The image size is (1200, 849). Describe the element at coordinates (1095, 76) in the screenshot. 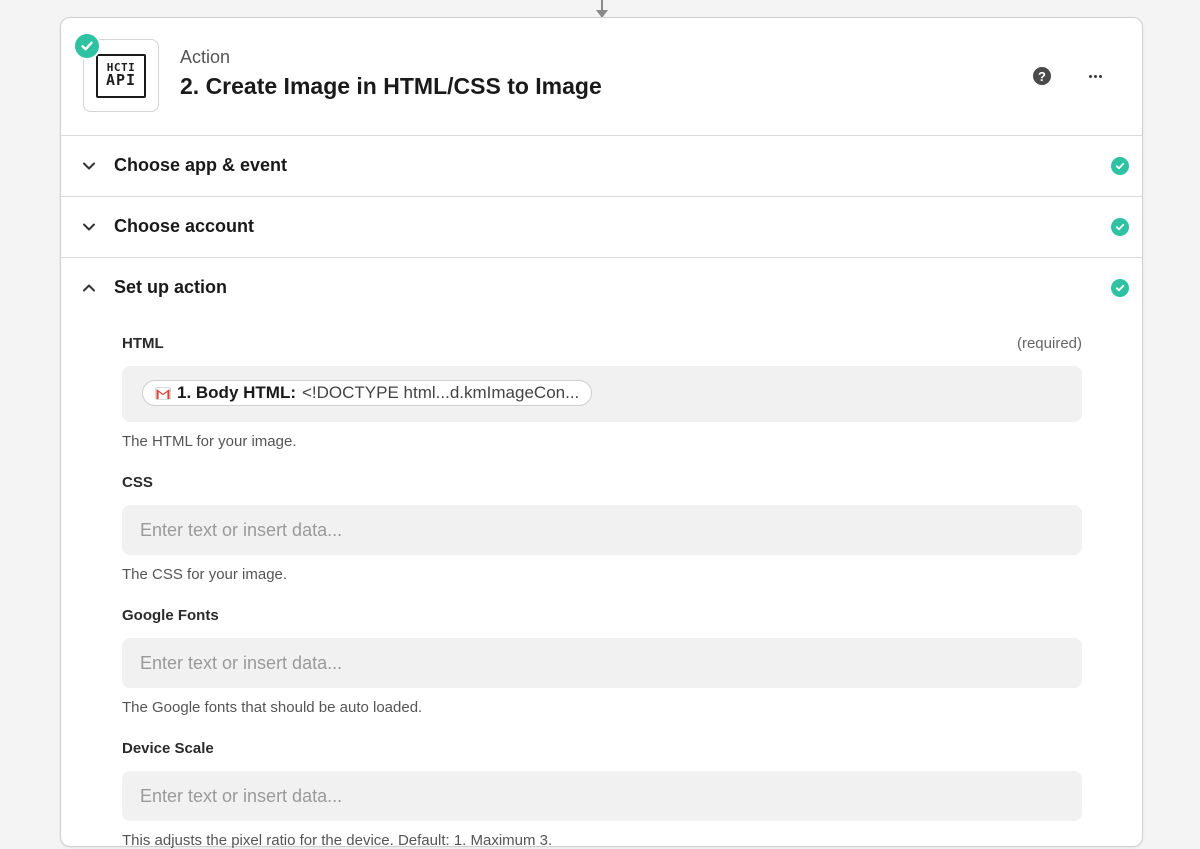

I see `more-options-icon` at that location.